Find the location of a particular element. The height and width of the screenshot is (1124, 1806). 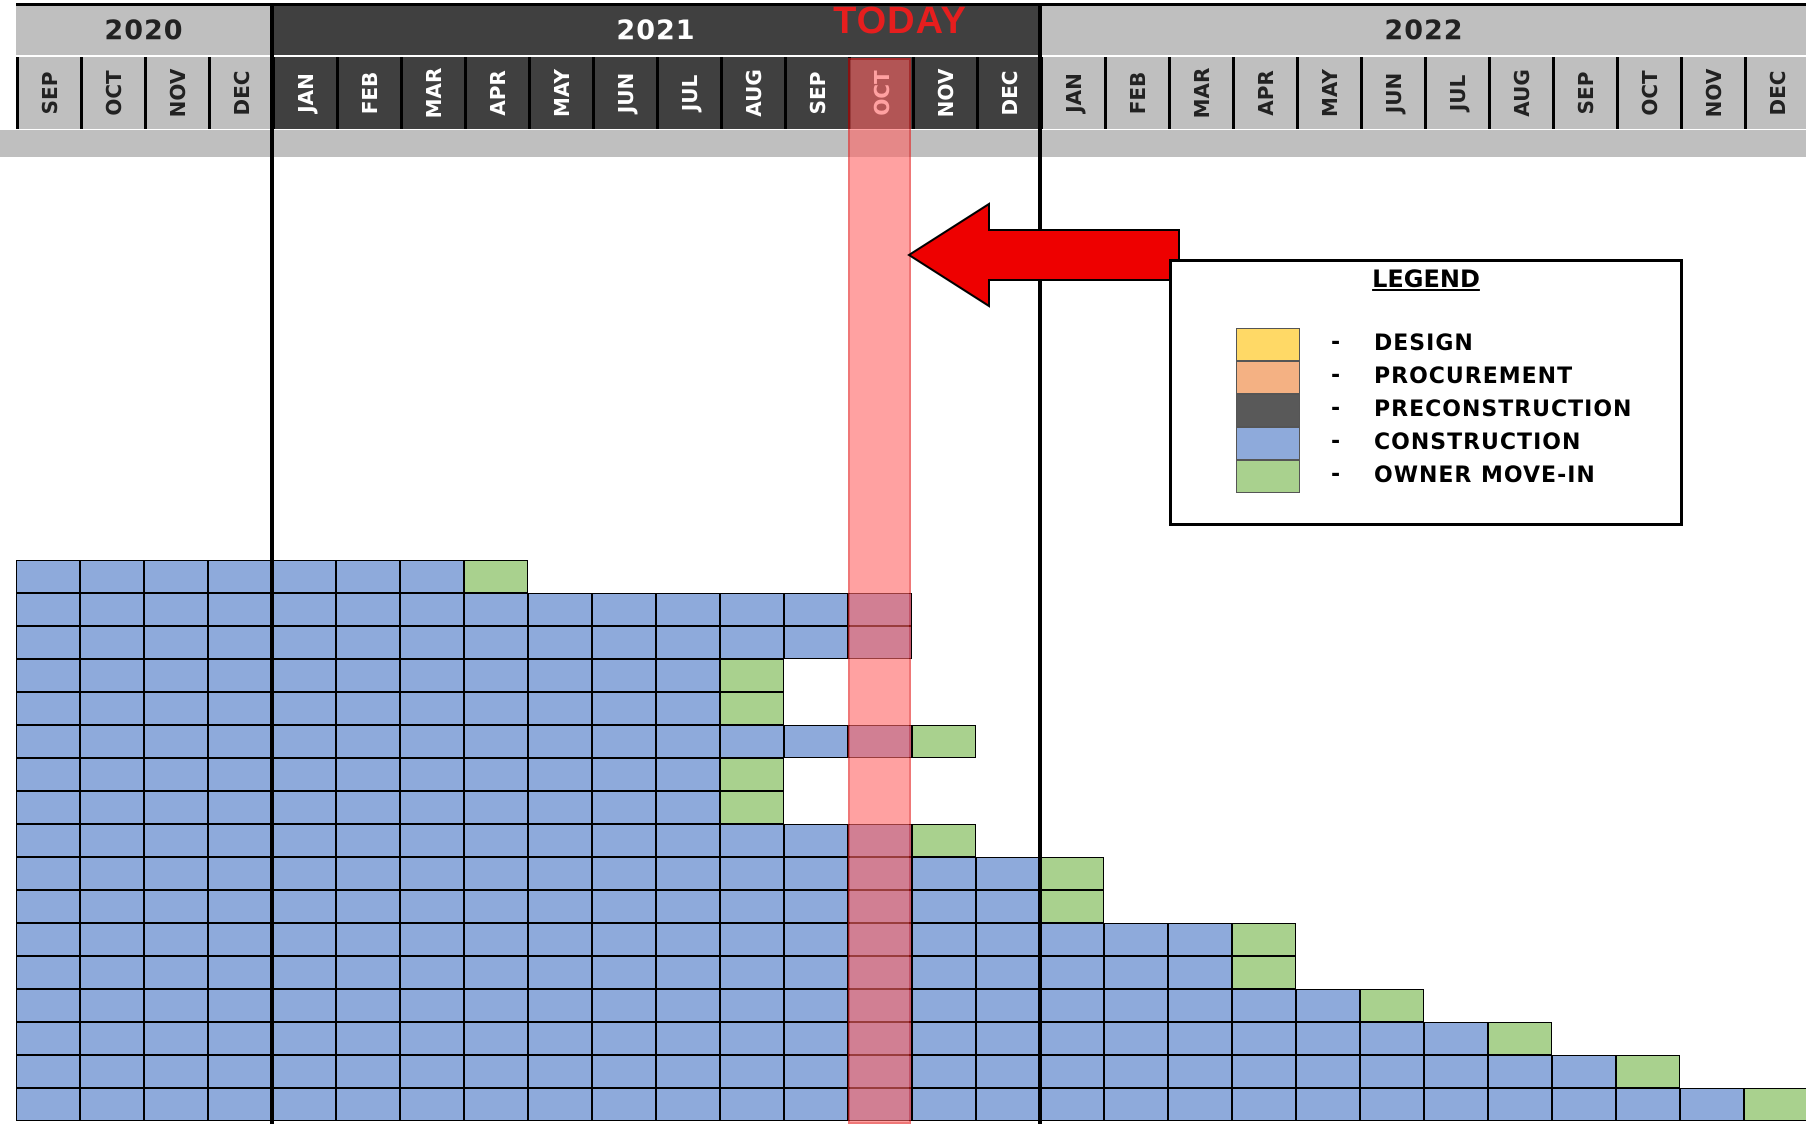

legend-label: CONSTRUCTION is located at coordinates (1478, 442).